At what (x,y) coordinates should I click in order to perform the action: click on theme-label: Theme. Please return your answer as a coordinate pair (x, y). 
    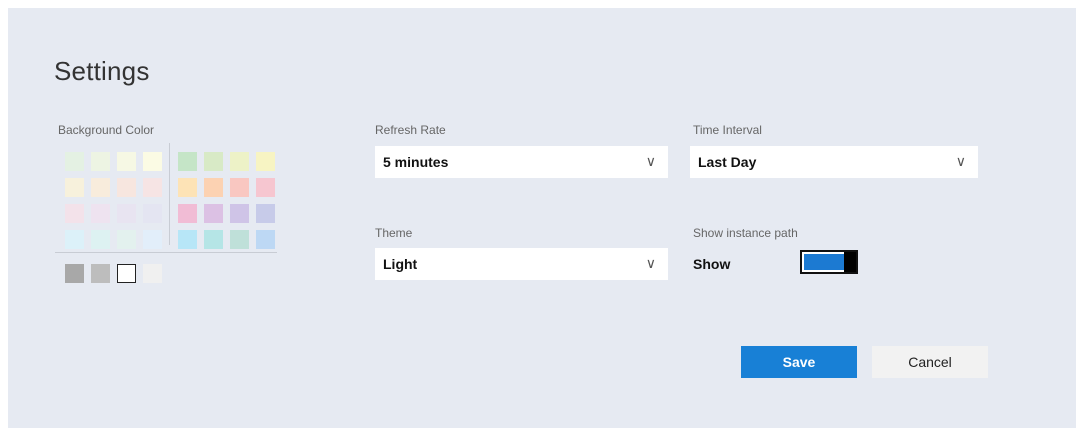
    Looking at the image, I should click on (394, 233).